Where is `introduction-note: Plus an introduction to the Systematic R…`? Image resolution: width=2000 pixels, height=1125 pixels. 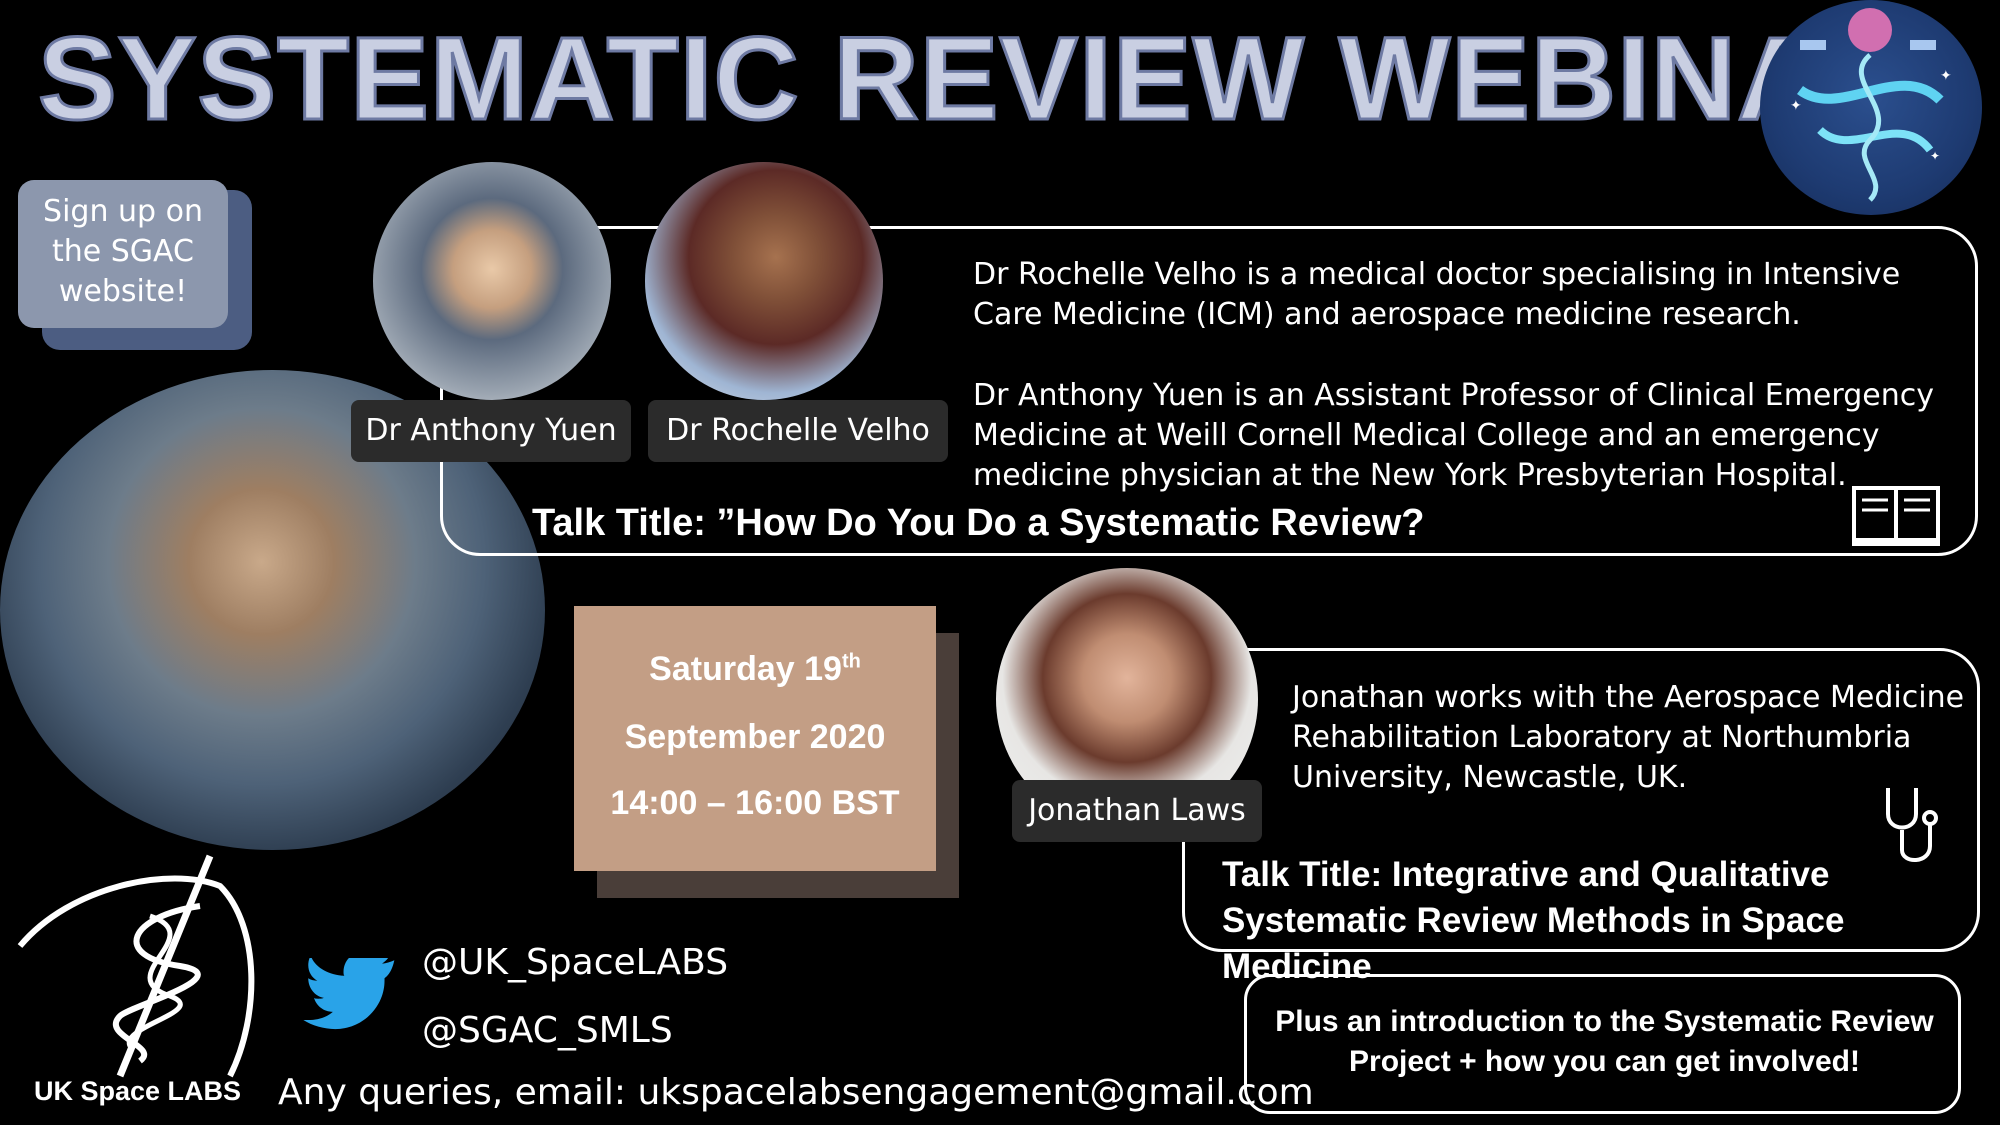
introduction-note: Plus an introduction to the Systematic R… is located at coordinates (1604, 1041).